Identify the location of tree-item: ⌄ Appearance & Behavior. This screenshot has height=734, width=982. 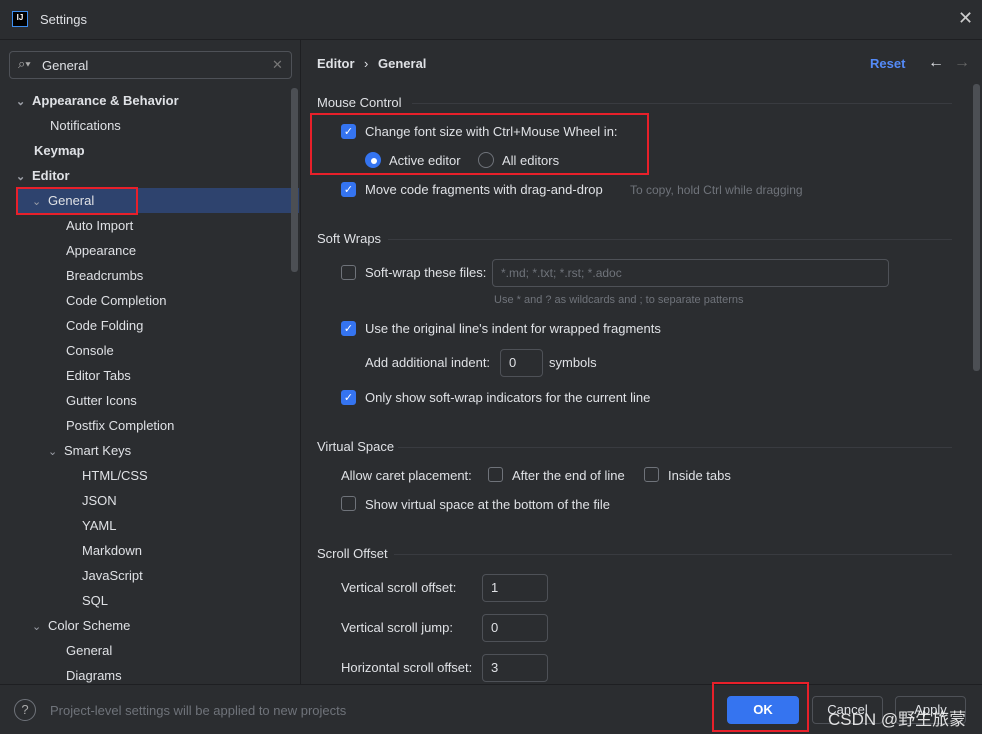
(145, 100).